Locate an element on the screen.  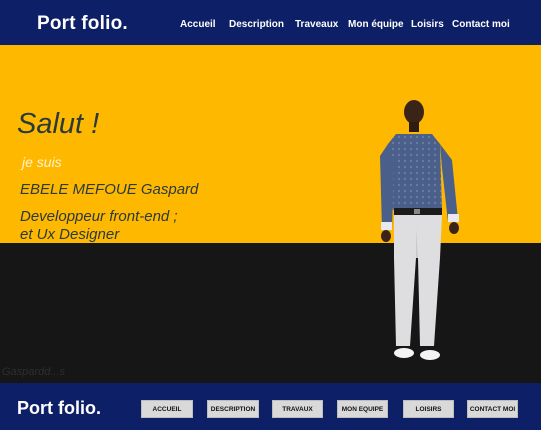
portrait-photo is located at coordinates (419, 230).